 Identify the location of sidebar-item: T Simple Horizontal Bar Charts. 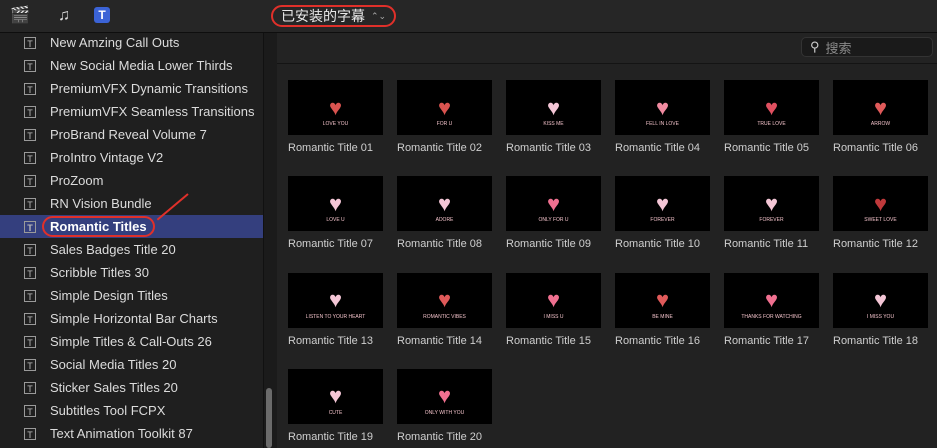
(131, 318).